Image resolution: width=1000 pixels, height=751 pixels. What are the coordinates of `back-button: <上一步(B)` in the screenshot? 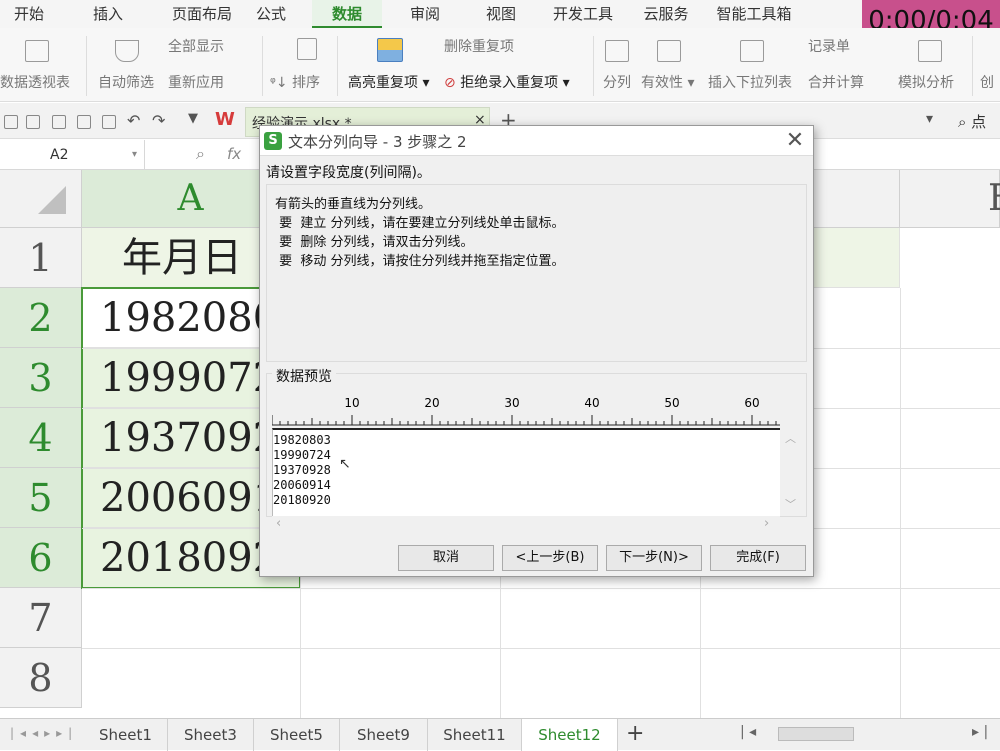 It's located at (550, 558).